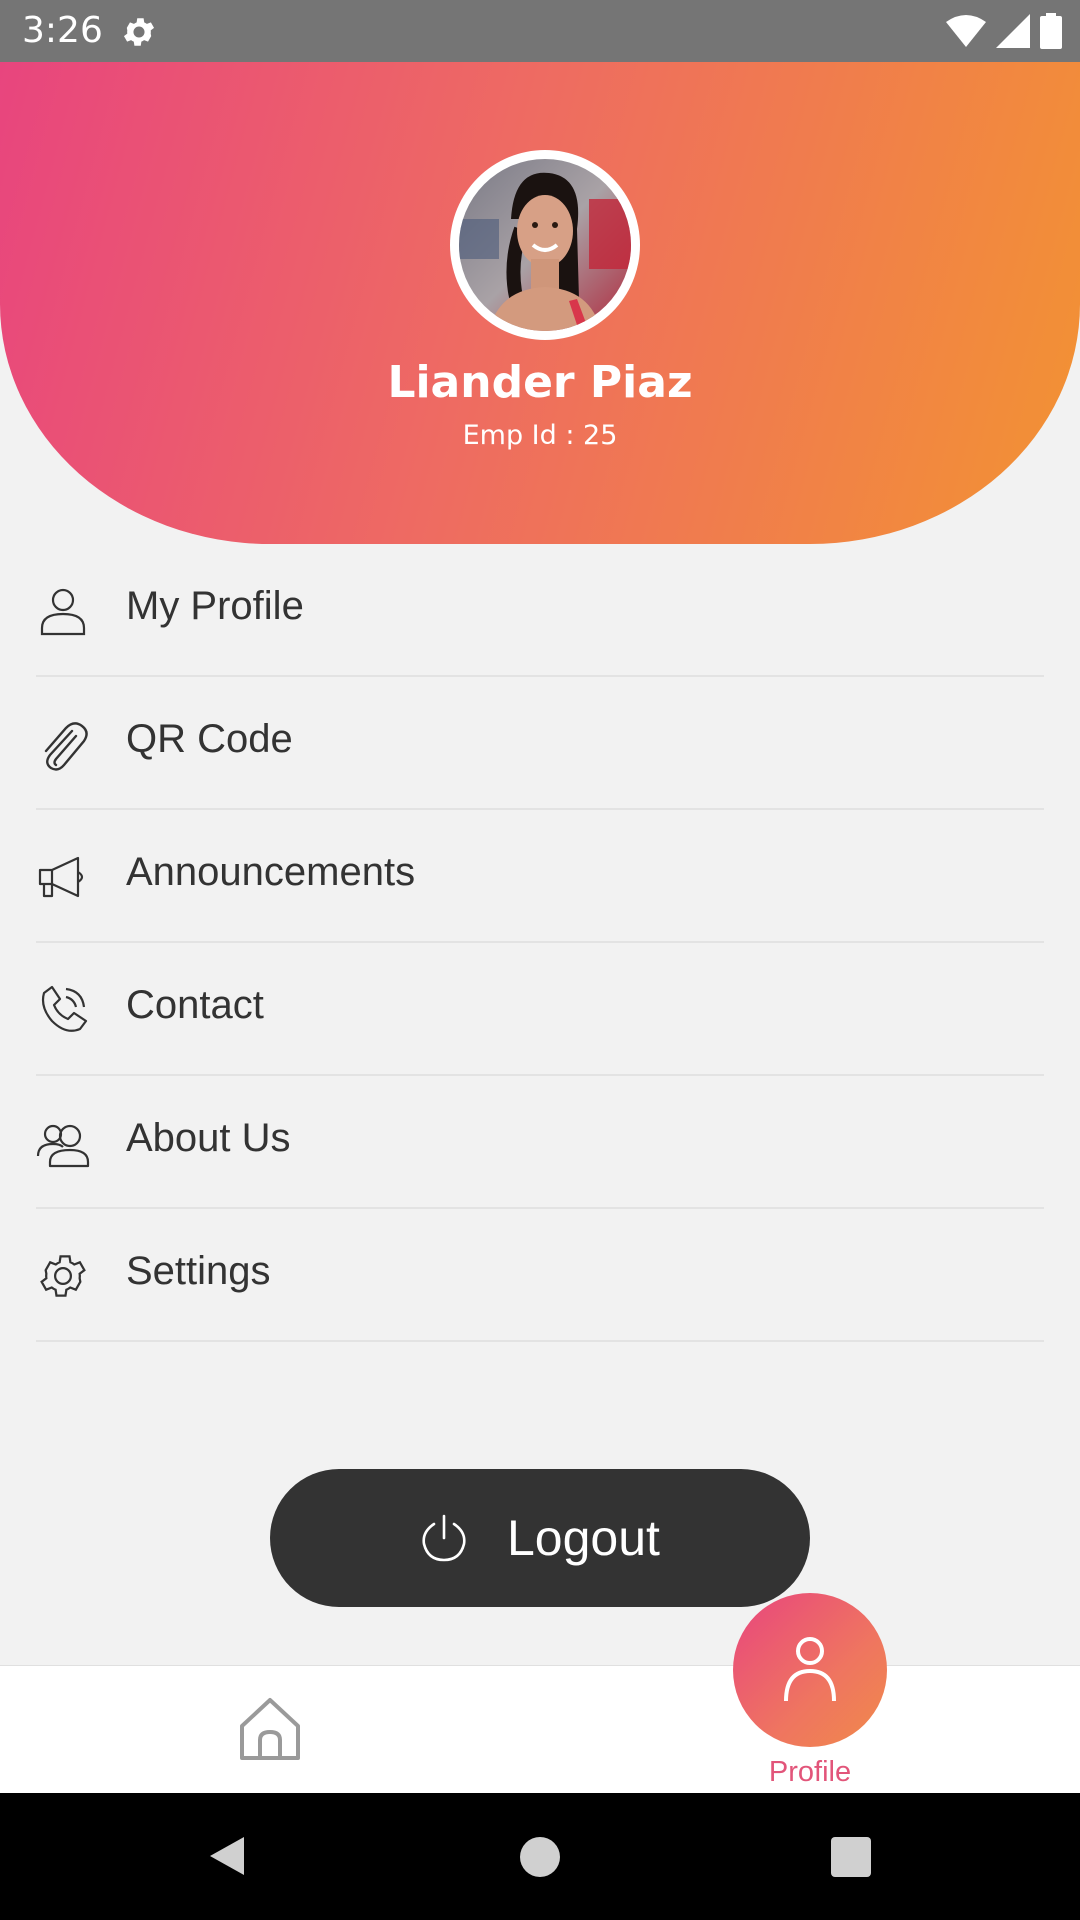 This screenshot has width=1080, height=1920. Describe the element at coordinates (444, 1538) in the screenshot. I see `power-icon` at that location.